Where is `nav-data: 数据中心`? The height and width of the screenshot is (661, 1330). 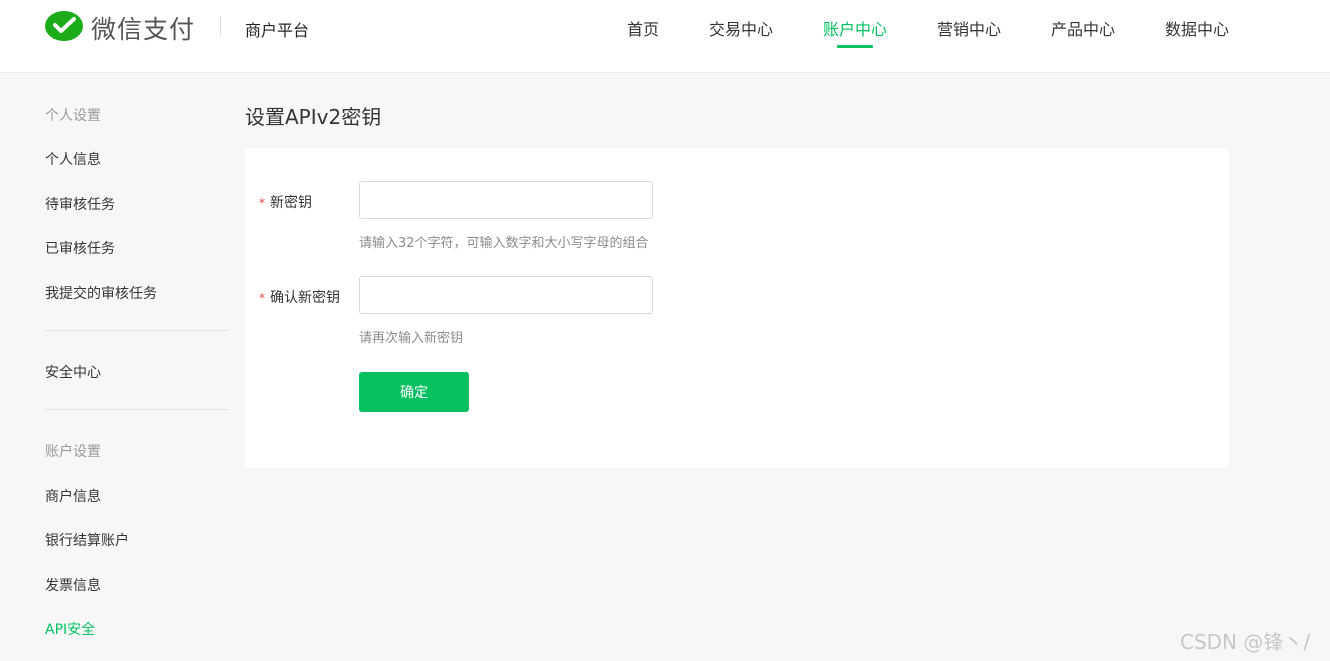 nav-data: 数据中心 is located at coordinates (1197, 28).